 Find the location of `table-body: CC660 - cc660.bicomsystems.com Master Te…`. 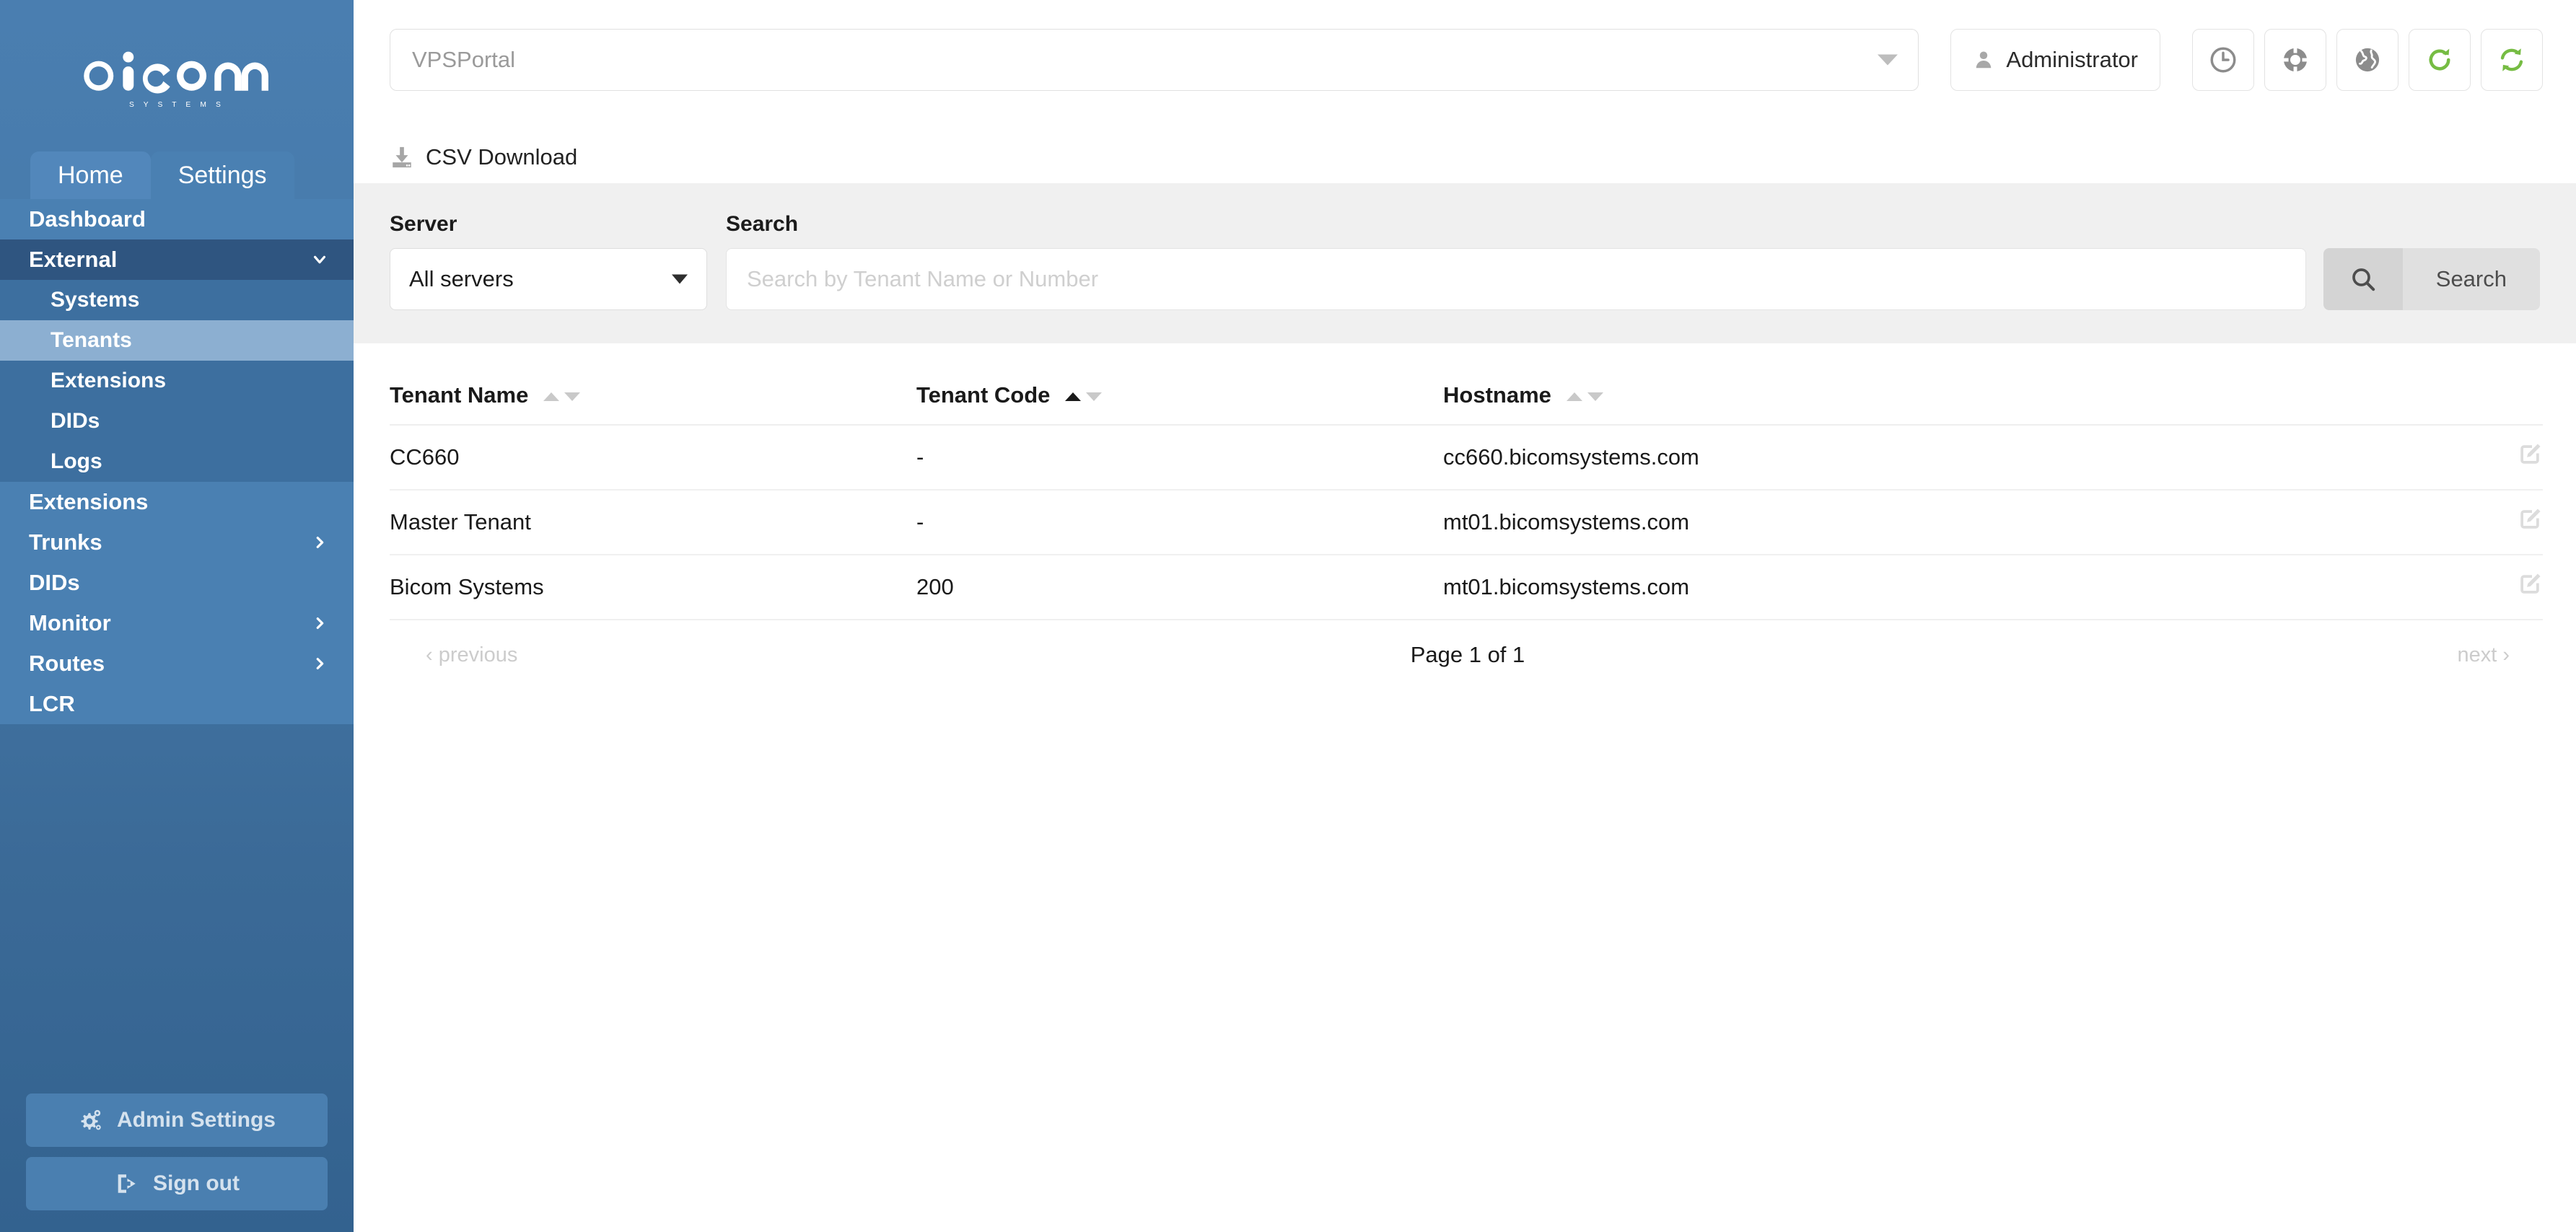

table-body: CC660 - cc660.bicomsystems.com Master Te… is located at coordinates (1466, 522).